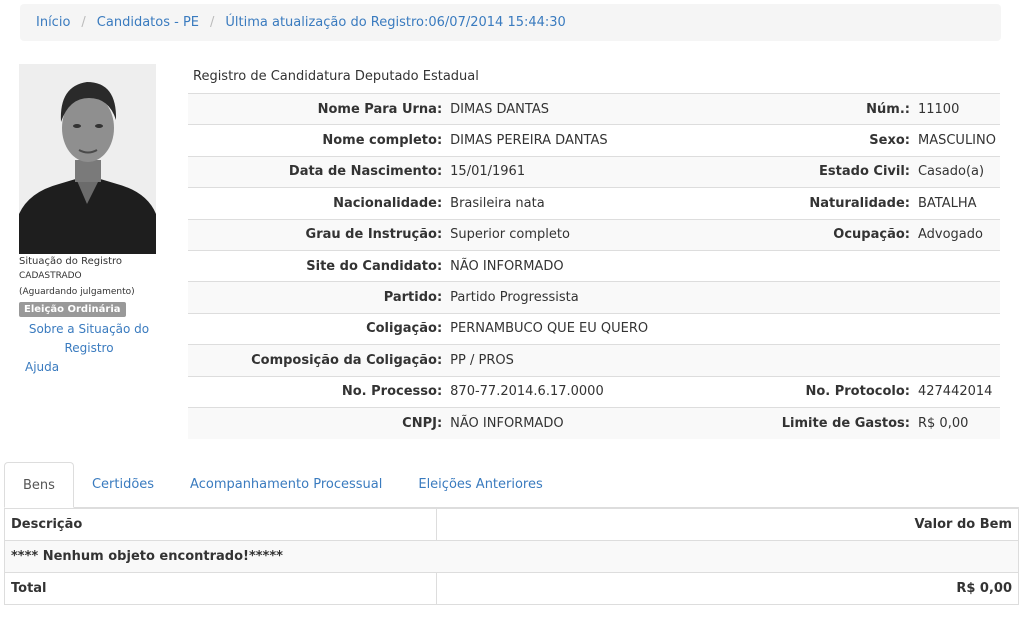 This screenshot has width=1024, height=617. I want to click on field-value: Advogado, so click(956, 234).